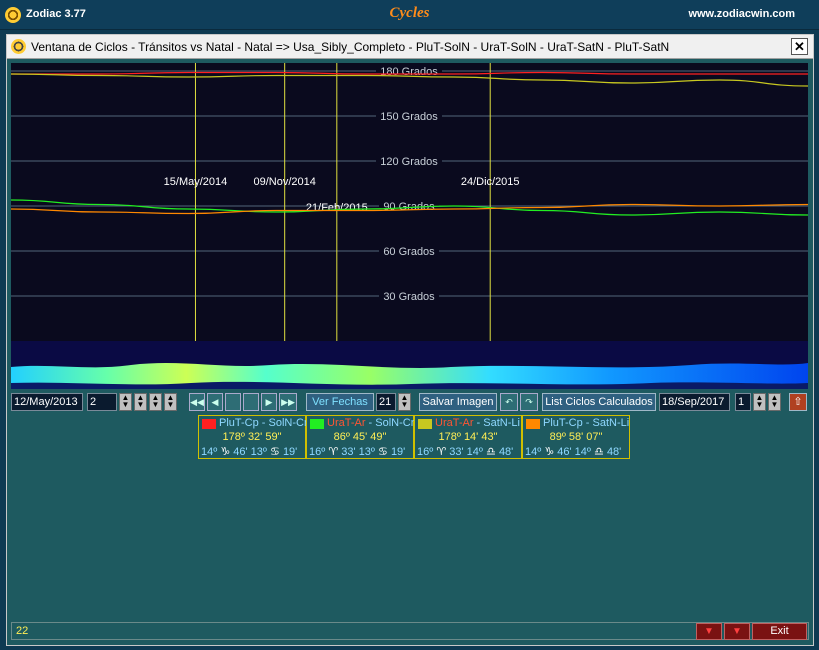 The width and height of the screenshot is (819, 650). I want to click on intensity-strip, so click(409, 365).